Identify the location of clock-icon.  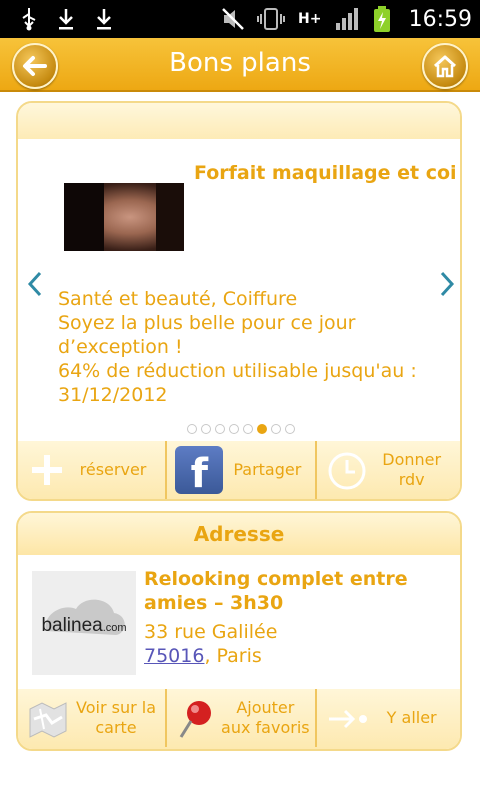
(347, 471).